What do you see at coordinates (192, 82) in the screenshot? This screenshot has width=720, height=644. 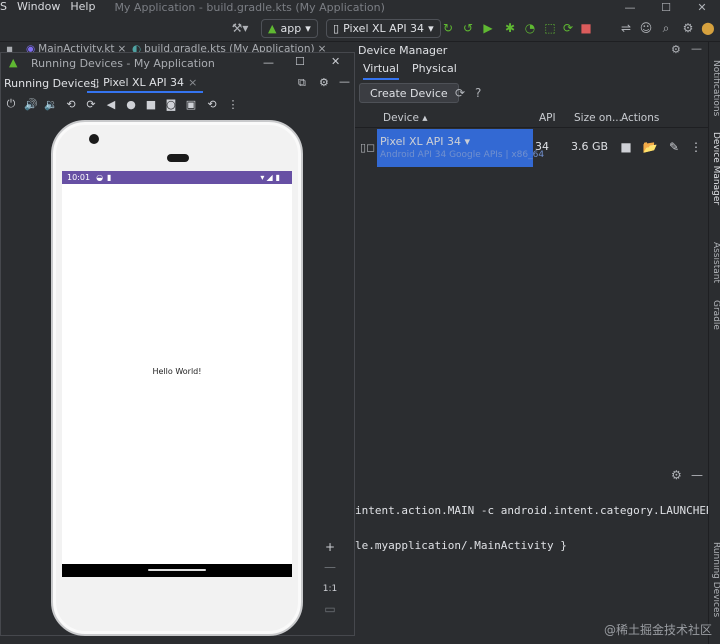 I see `close-icon: ×` at bounding box center [192, 82].